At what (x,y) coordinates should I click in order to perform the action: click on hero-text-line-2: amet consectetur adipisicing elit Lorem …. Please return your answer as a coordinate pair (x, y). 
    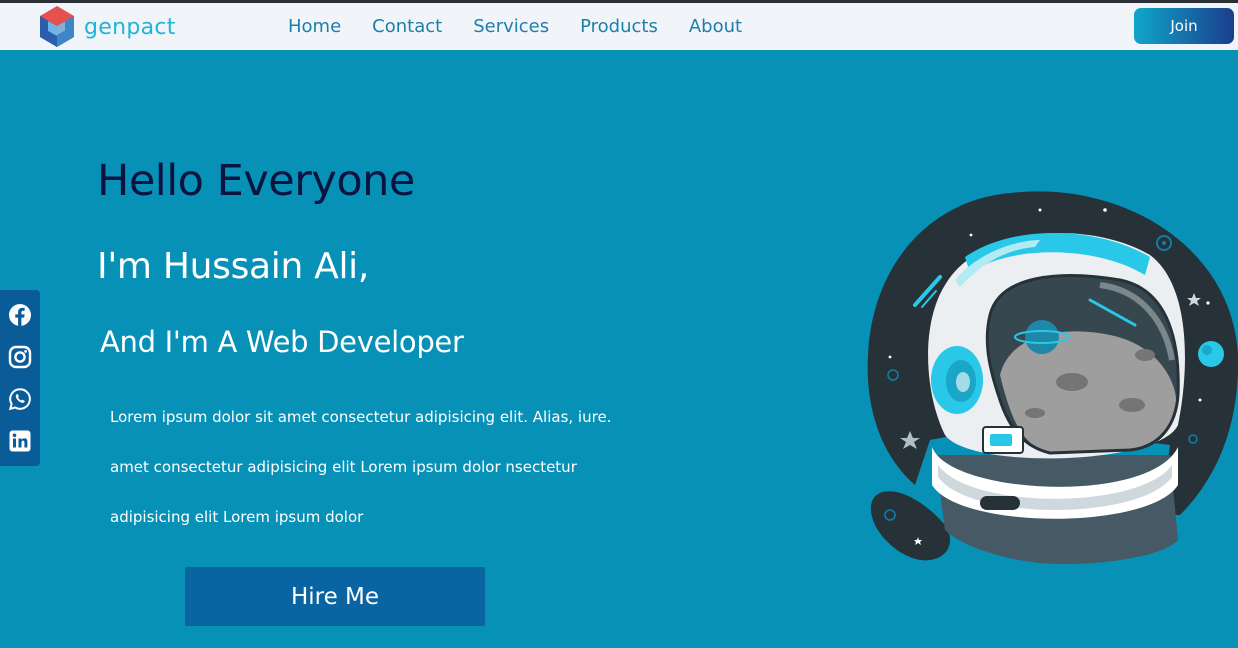
    Looking at the image, I should click on (343, 467).